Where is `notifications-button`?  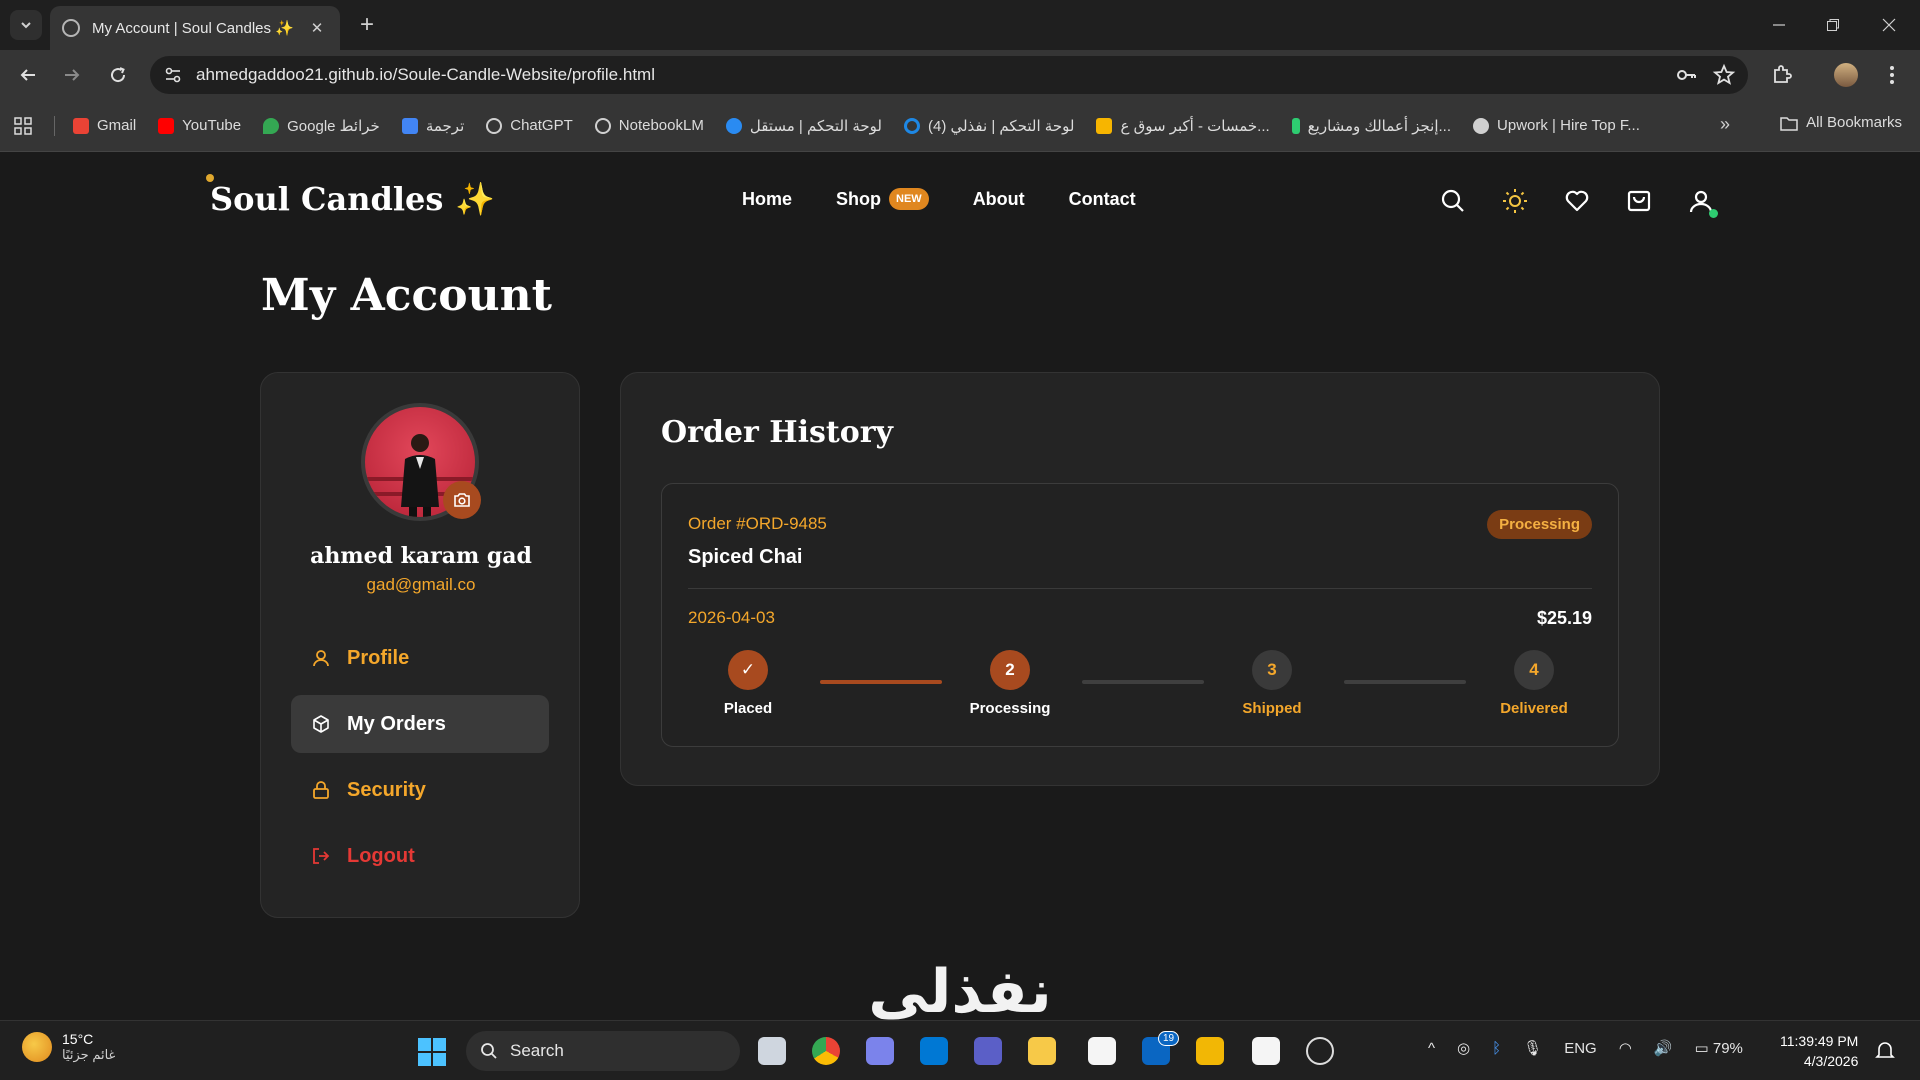
notifications-button is located at coordinates (1886, 1051).